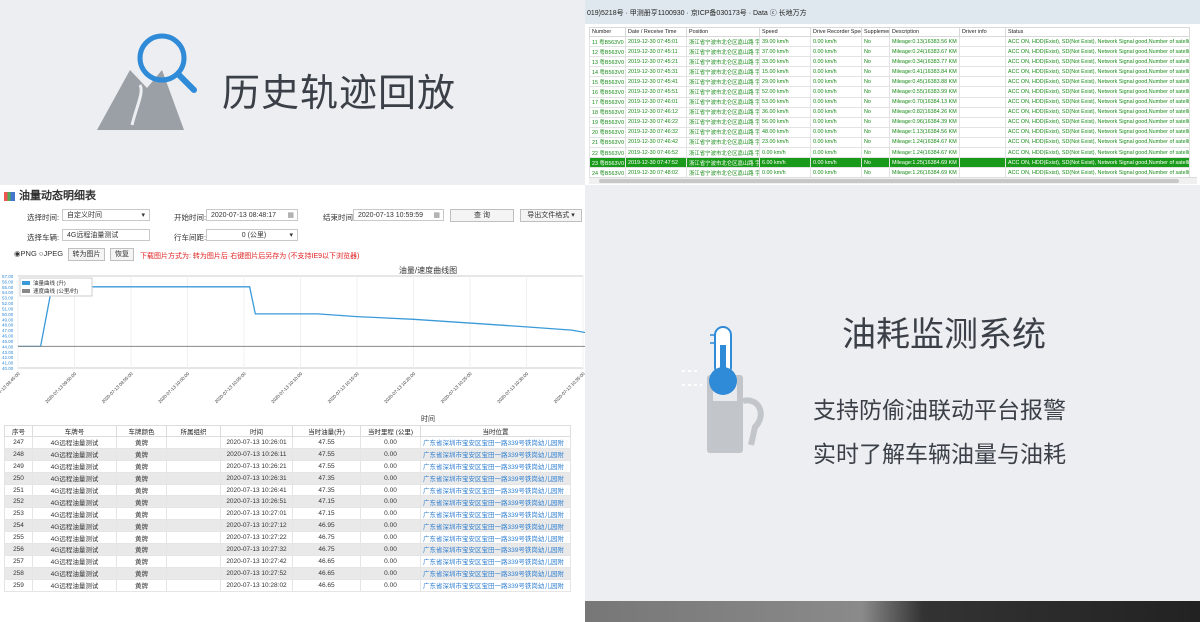 This screenshot has height=622, width=1200. I want to click on fuel-col-header: 车牌颜色, so click(141, 431).